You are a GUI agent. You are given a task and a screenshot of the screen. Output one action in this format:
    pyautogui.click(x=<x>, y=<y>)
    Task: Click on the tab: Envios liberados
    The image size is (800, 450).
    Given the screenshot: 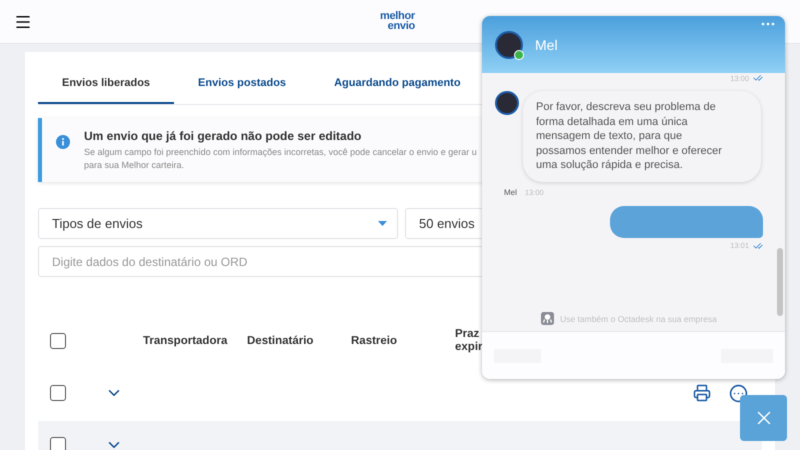 What is the action you would take?
    pyautogui.click(x=106, y=84)
    